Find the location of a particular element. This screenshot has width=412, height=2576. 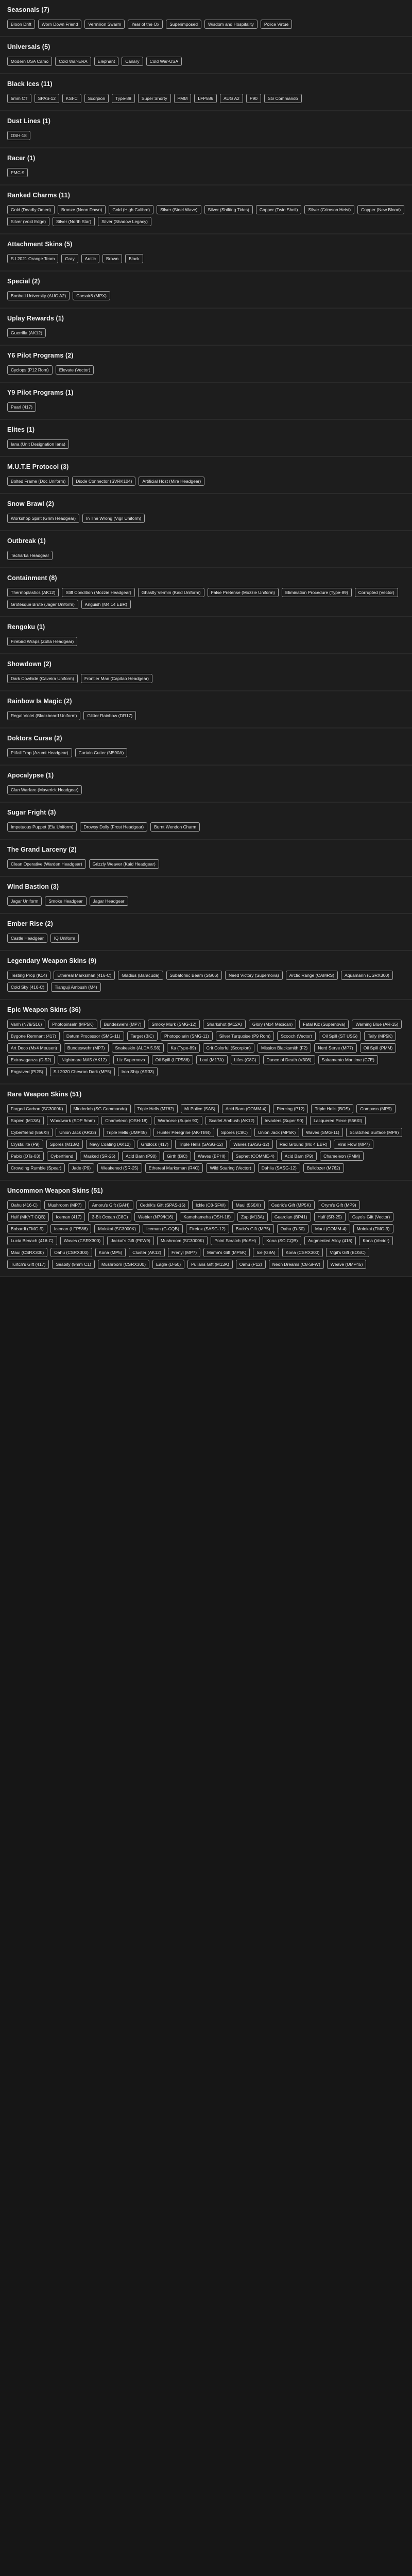

item-chip: Cluster (AK12) is located at coordinates (147, 1252).